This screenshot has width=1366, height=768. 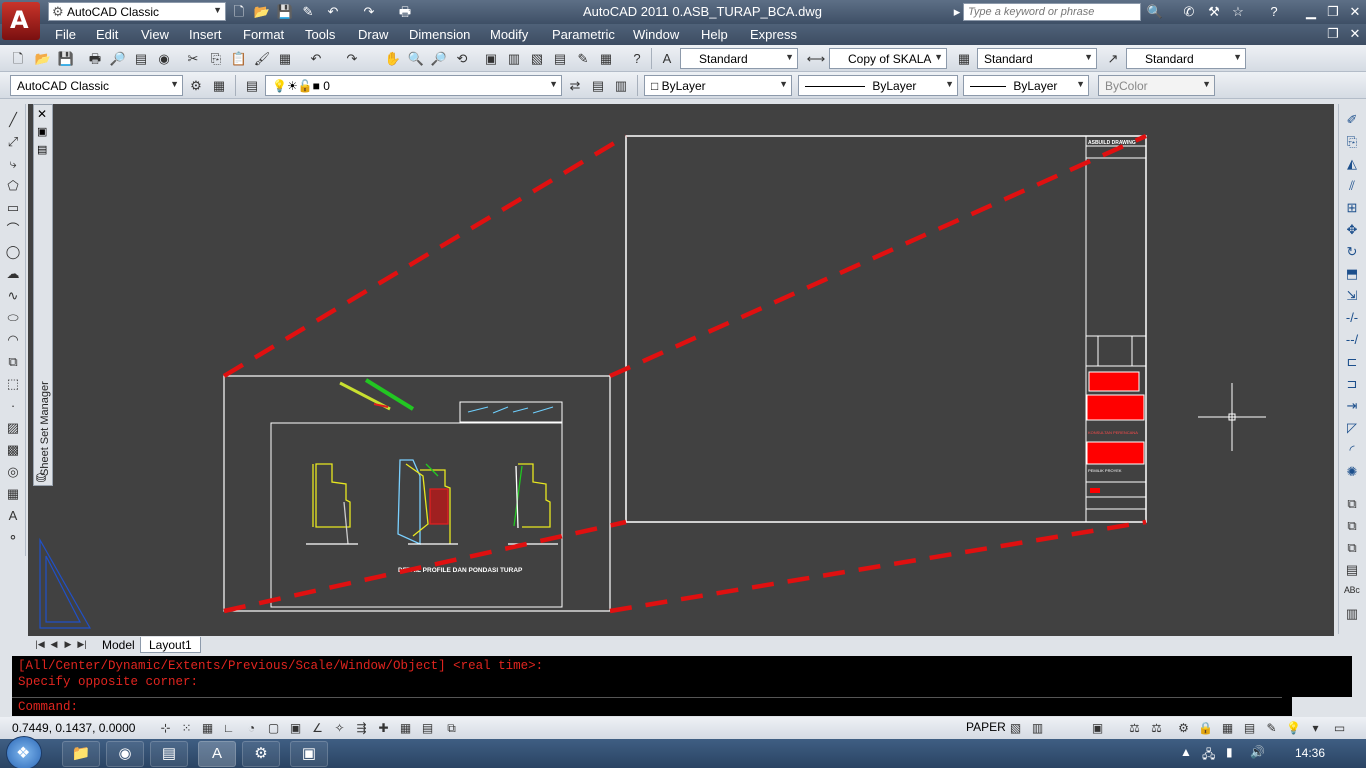 I want to click on array-icon: ⊞, so click(x=1352, y=208).